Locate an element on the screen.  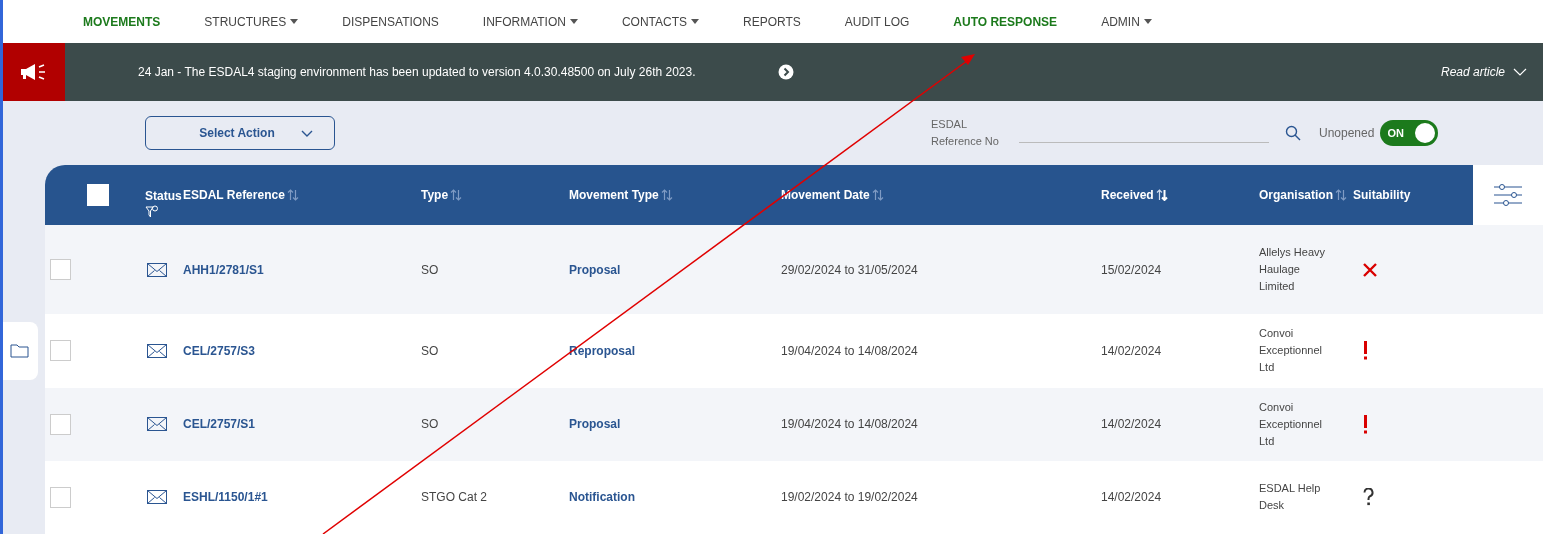
select-action-dropdown: Select Action is located at coordinates (240, 133).